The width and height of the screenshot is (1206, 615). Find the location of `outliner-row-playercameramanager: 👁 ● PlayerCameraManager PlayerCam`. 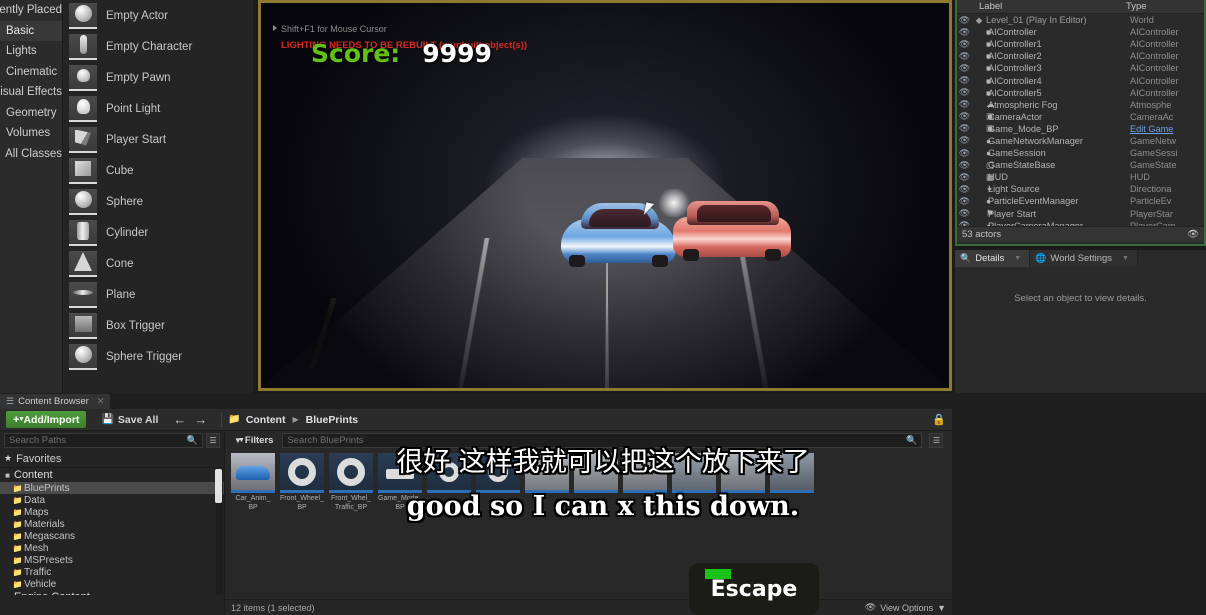

outliner-row-playercameramanager: 👁 ● PlayerCameraManager PlayerCam is located at coordinates (1080, 223).